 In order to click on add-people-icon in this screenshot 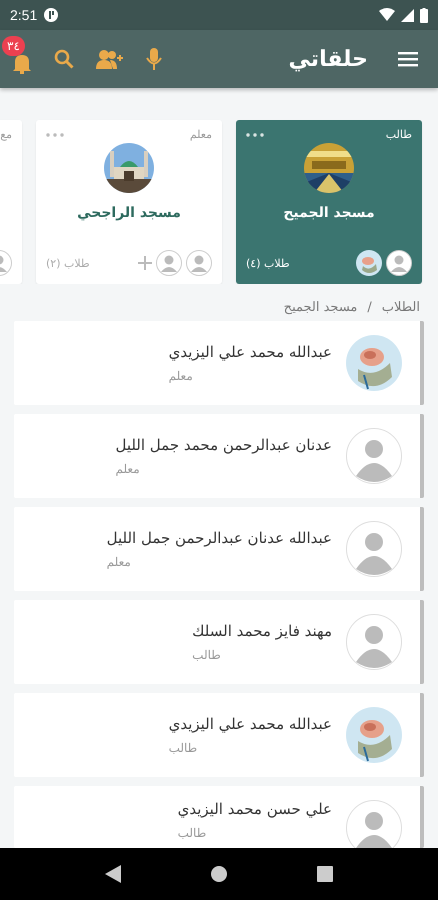, I will do `click(110, 59)`.